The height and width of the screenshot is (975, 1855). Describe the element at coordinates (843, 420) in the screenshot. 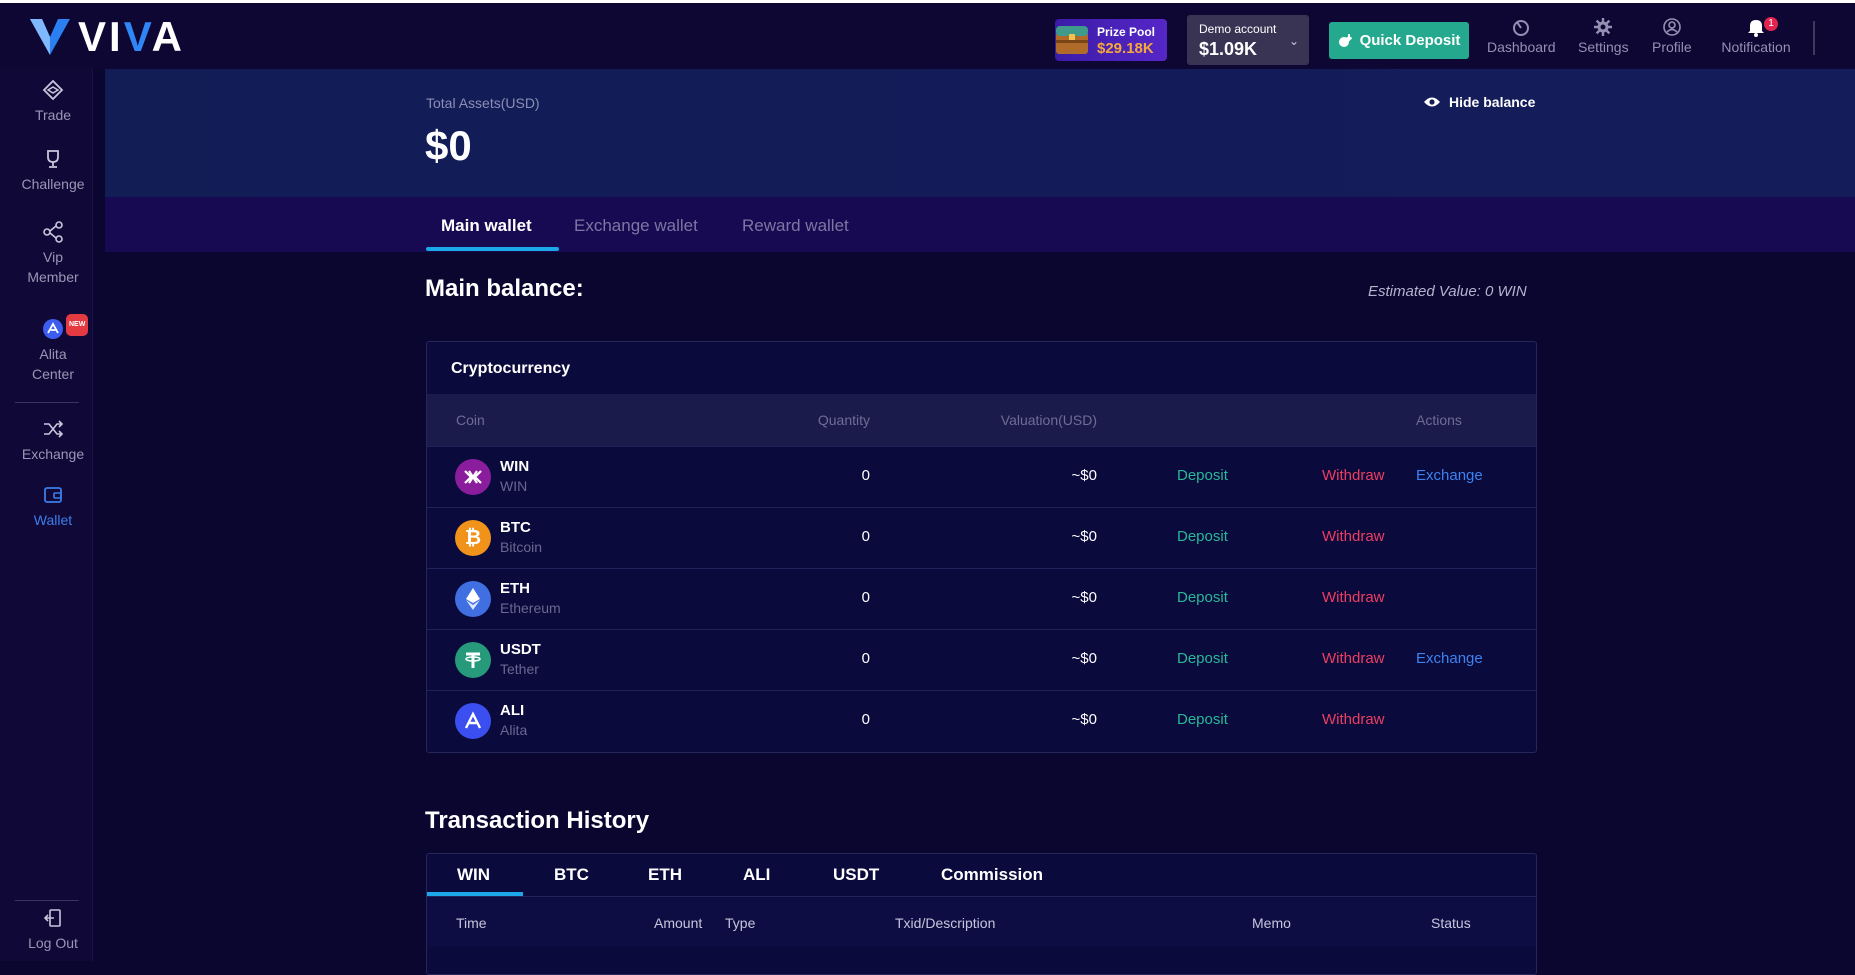

I see `column-quantity: Quantity` at that location.